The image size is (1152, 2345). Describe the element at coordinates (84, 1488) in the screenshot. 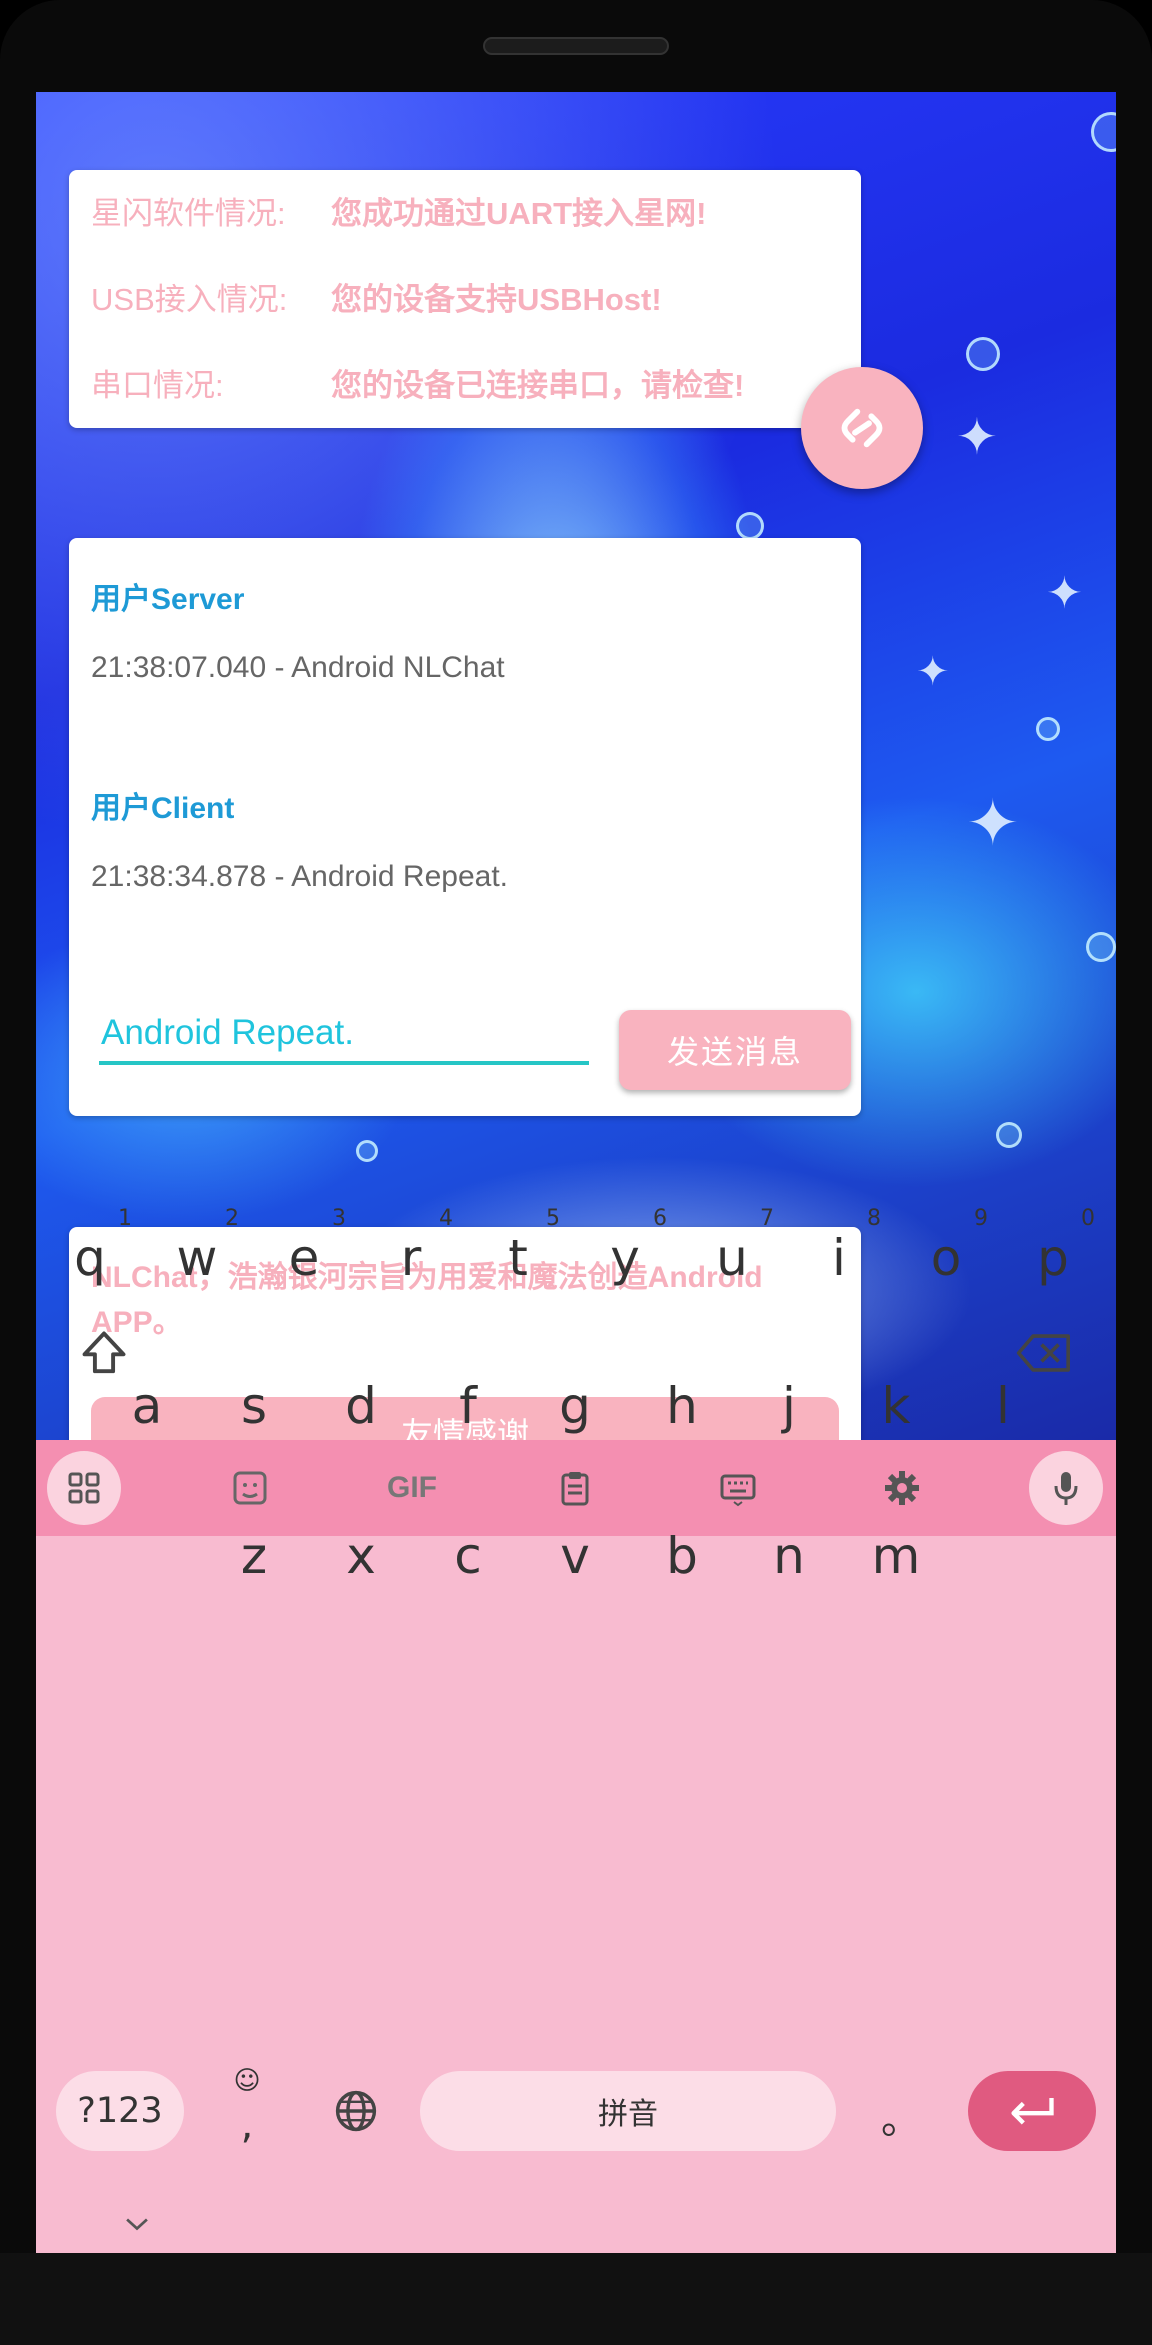

I see `apps-grid-icon` at that location.